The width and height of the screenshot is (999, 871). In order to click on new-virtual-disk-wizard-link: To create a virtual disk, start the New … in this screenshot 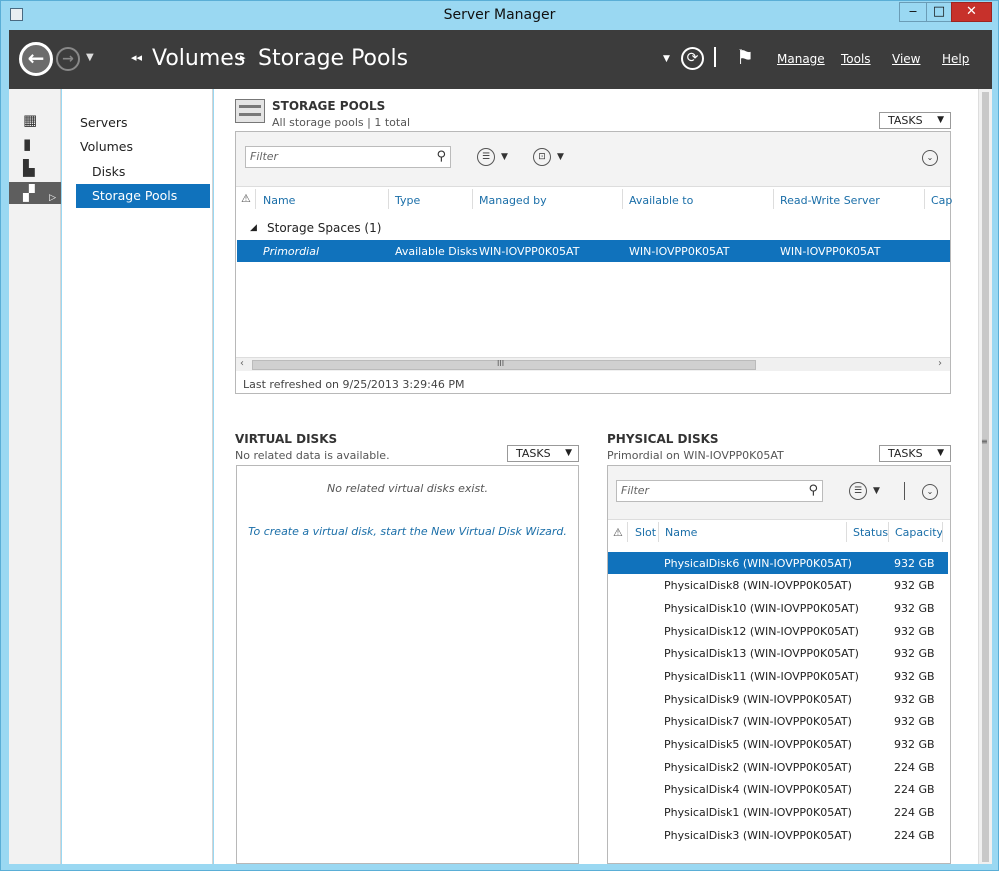, I will do `click(407, 531)`.